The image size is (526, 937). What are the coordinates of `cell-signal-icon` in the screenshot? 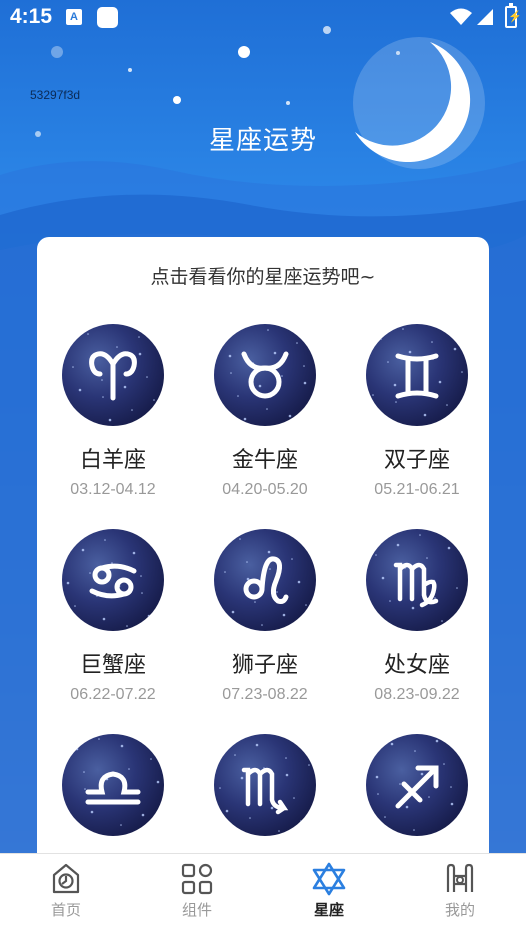 It's located at (485, 17).